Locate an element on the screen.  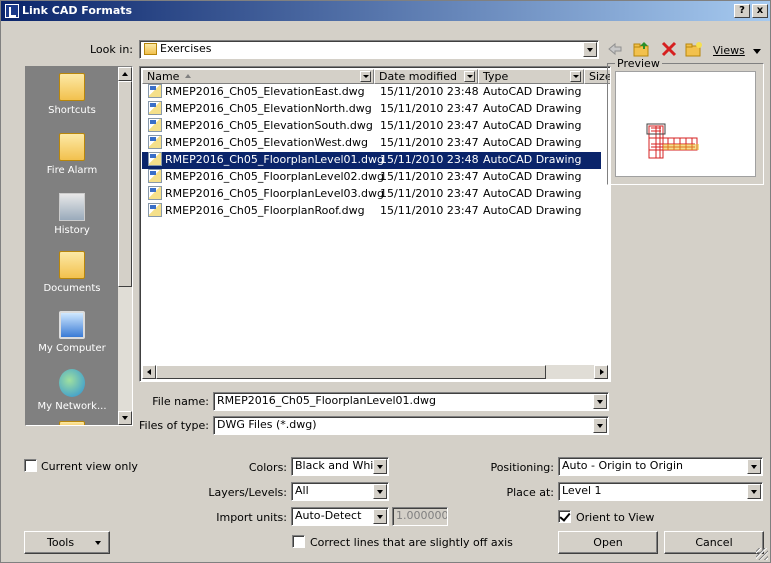
up-folder-icon is located at coordinates (642, 49).